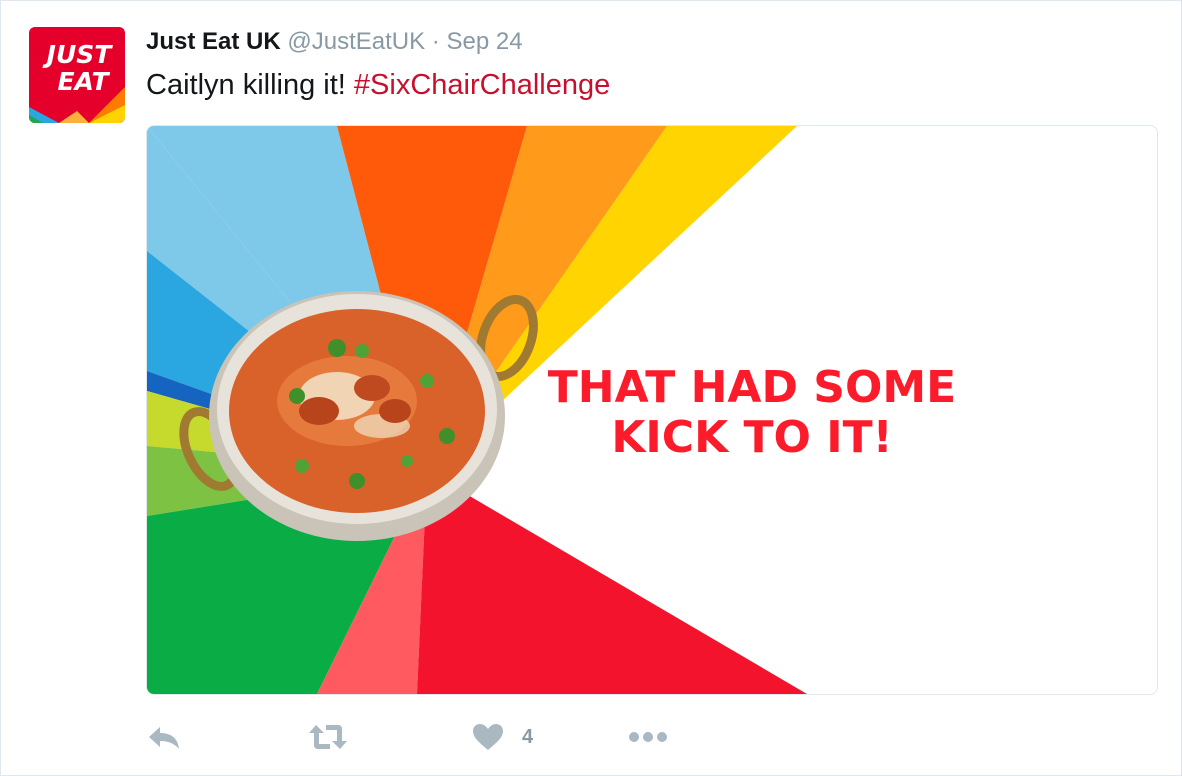 The width and height of the screenshot is (1182, 776). Describe the element at coordinates (528, 736) in the screenshot. I see `like-count: 4` at that location.